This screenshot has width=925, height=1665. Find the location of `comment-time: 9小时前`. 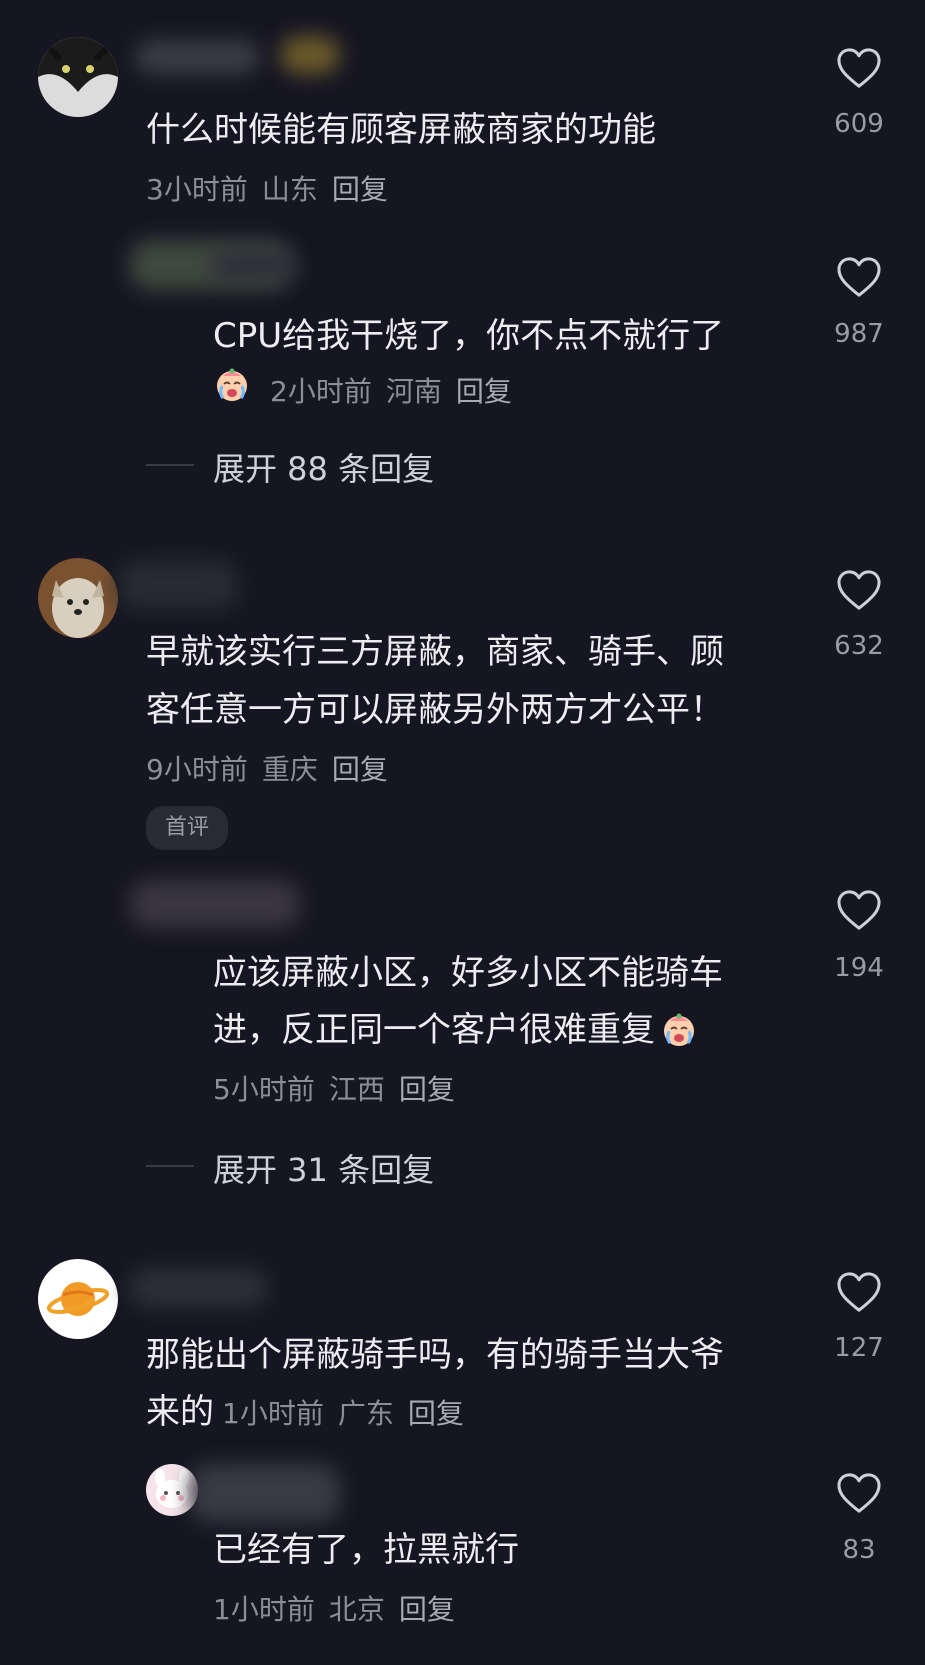

comment-time: 9小时前 is located at coordinates (197, 769).